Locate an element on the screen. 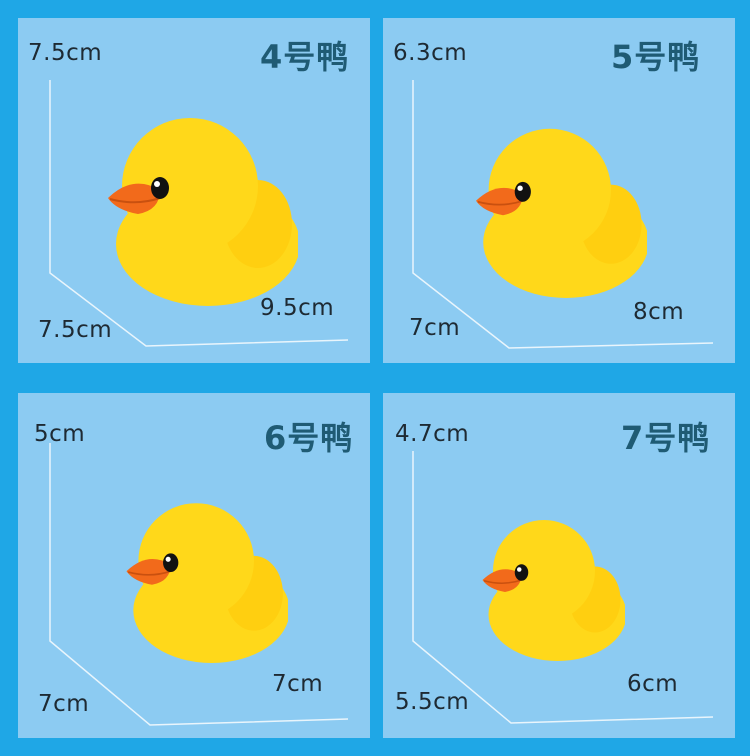 This screenshot has height=756, width=750. panel-title: 7号鸭 is located at coordinates (666, 438).